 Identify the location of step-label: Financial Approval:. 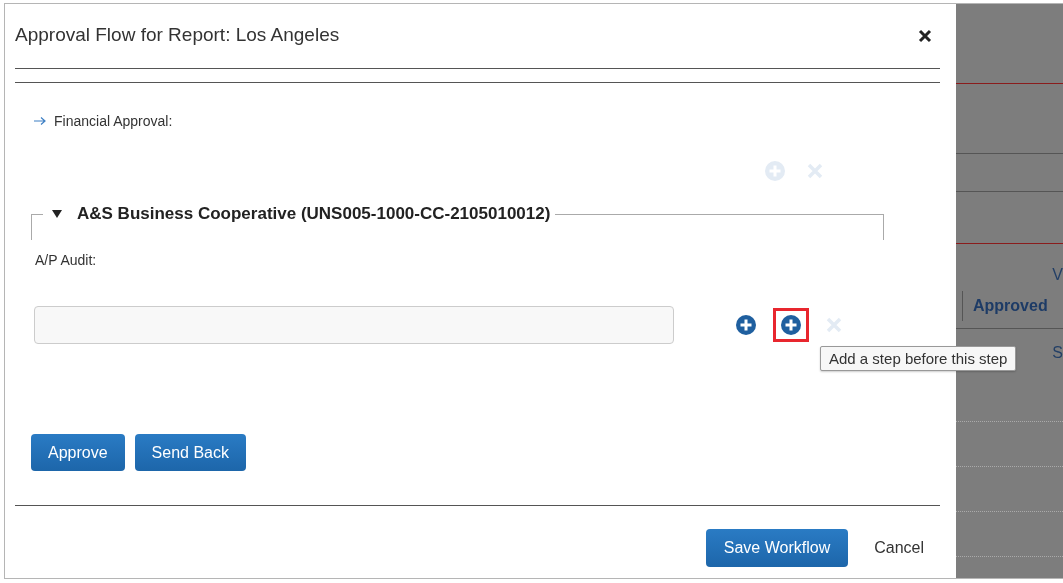
(113, 121).